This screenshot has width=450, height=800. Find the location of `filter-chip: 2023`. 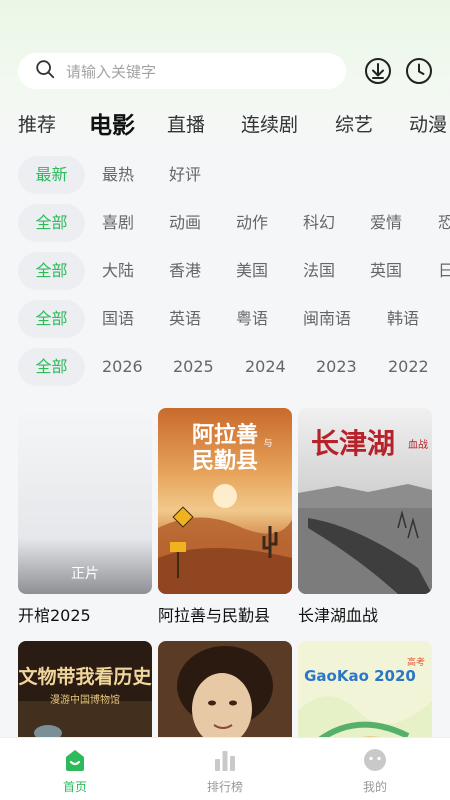

filter-chip: 2023 is located at coordinates (336, 367).